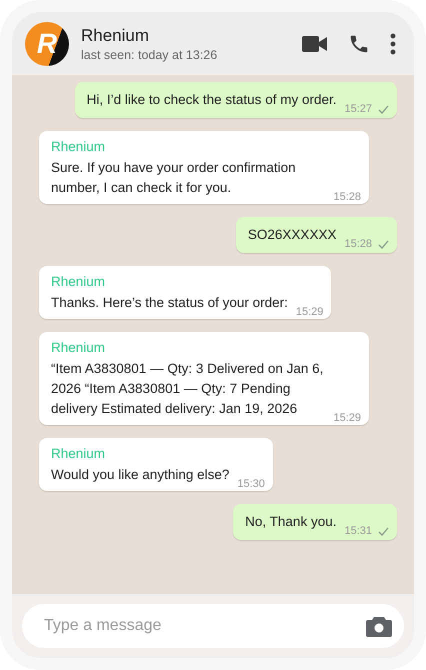  I want to click on message-text: Would you like anything else?, so click(140, 475).